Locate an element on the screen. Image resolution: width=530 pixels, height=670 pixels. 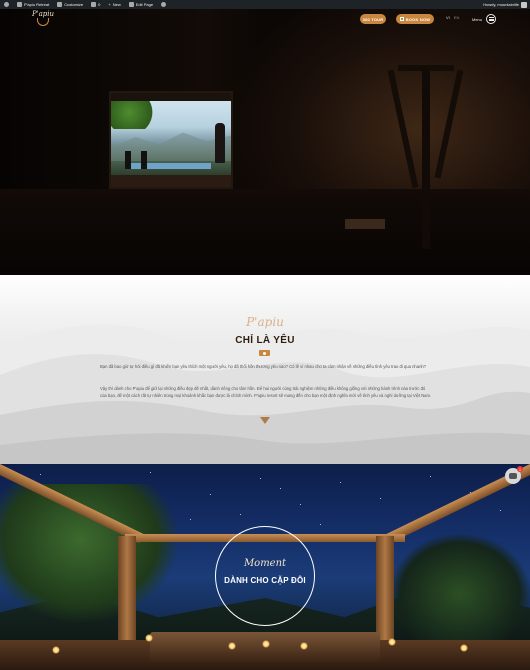
chat-button: 1 is located at coordinates (514, 475).